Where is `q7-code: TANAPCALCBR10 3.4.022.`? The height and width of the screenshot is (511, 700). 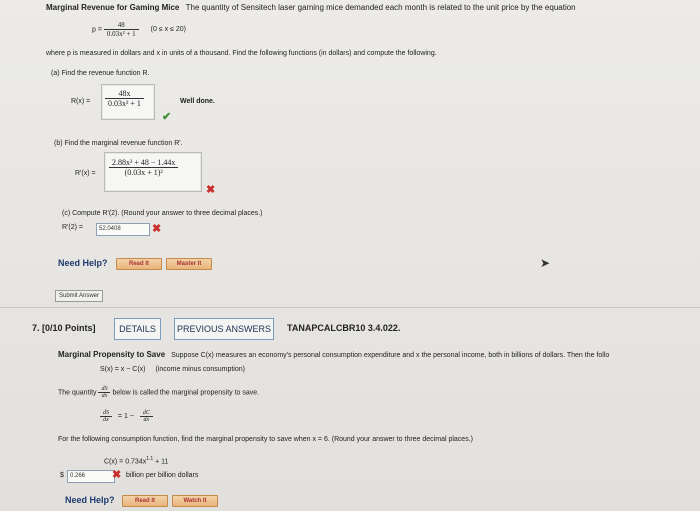
q7-code: TANAPCALCBR10 3.4.022. is located at coordinates (344, 328).